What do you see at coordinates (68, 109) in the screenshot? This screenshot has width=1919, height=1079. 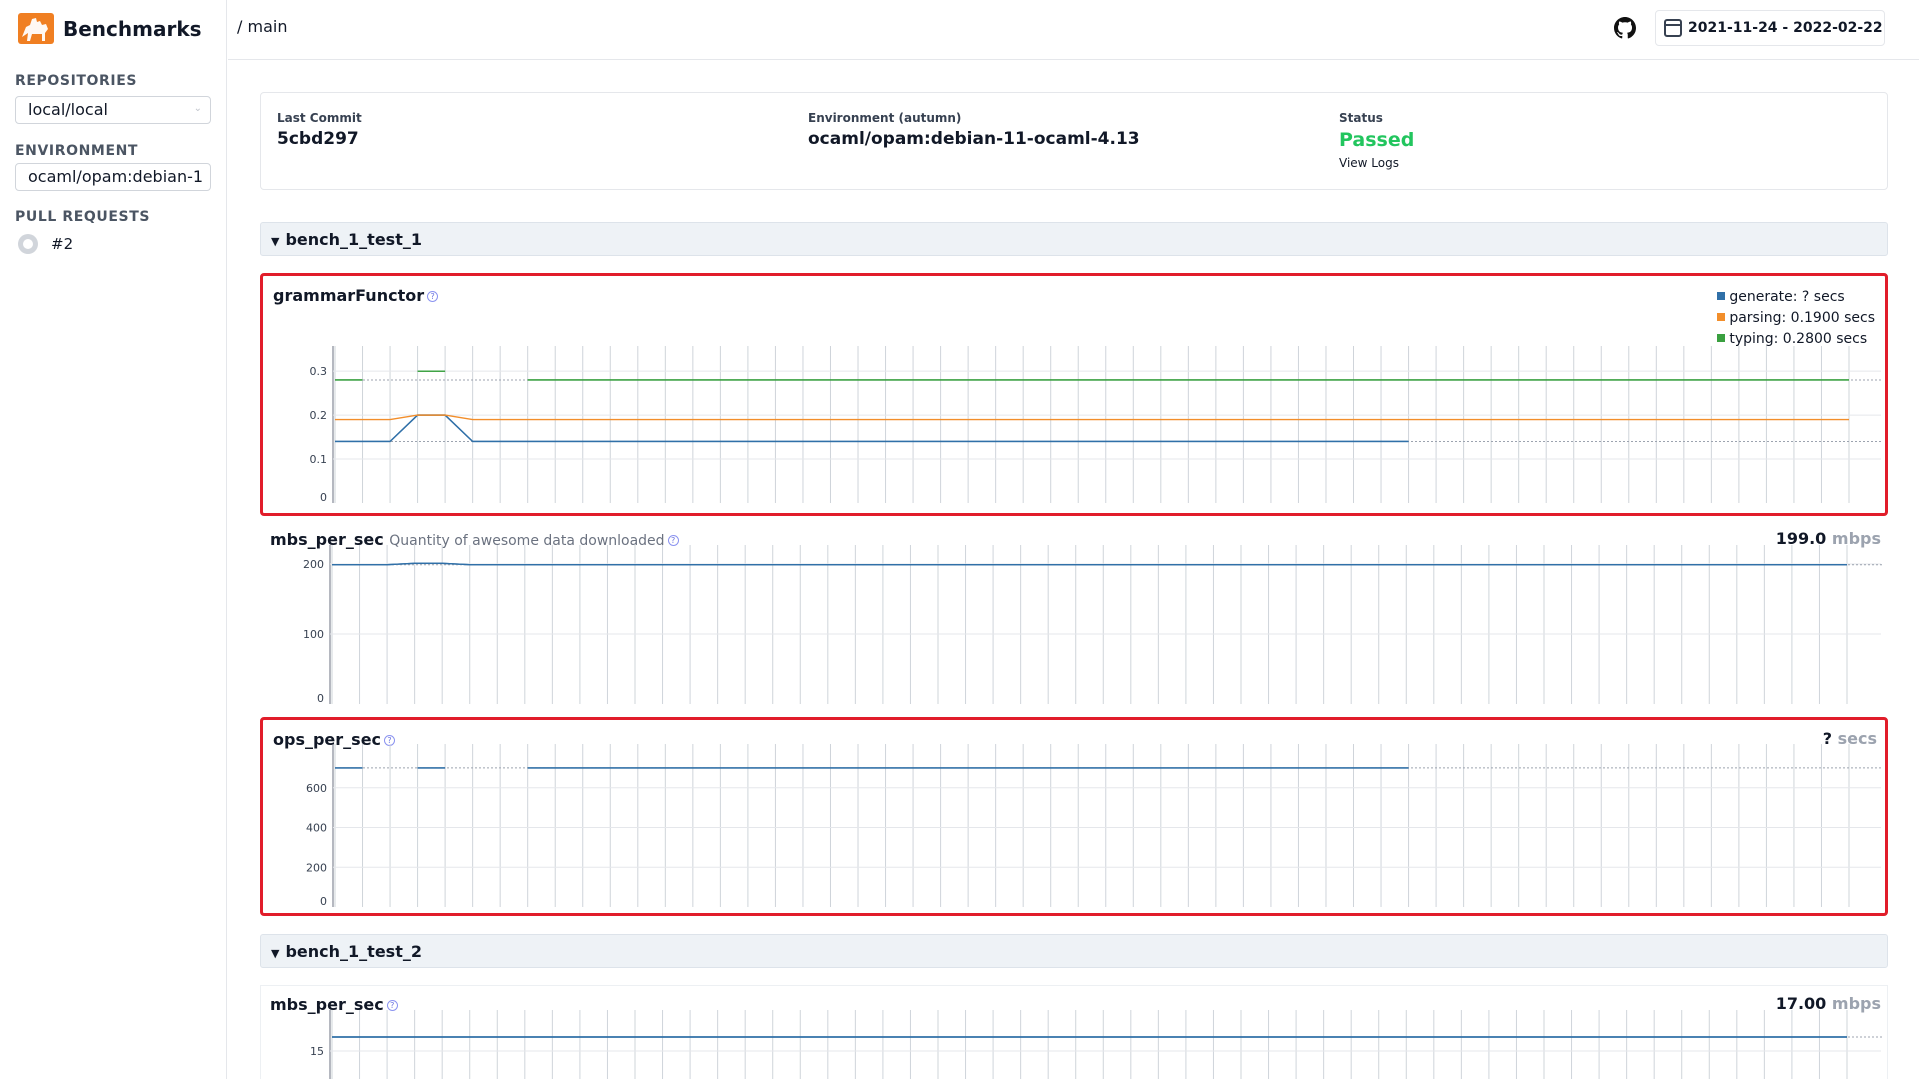 I see `repository-select-value: local/local` at bounding box center [68, 109].